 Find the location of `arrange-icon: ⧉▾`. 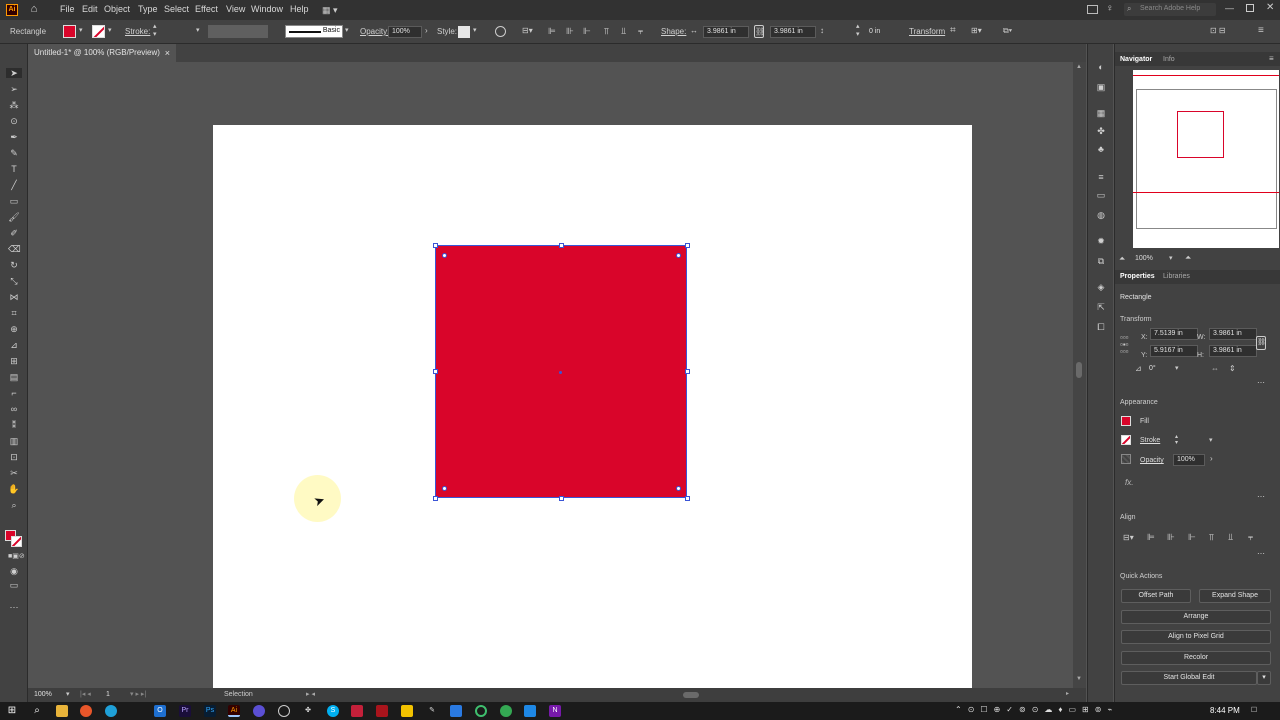

arrange-icon: ⧉▾ is located at coordinates (1007, 31).